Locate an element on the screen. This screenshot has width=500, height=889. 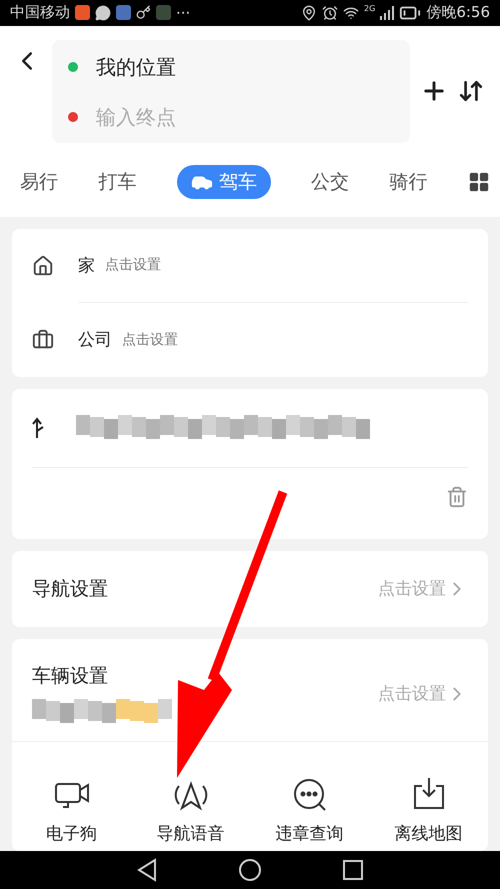
key-icon is located at coordinates (143, 12).